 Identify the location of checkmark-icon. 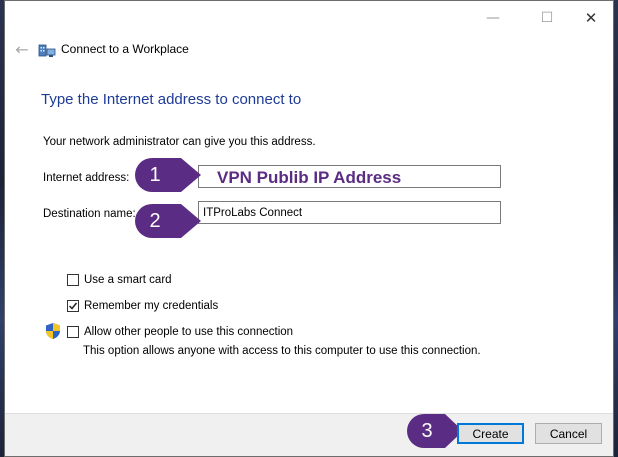
(73, 306).